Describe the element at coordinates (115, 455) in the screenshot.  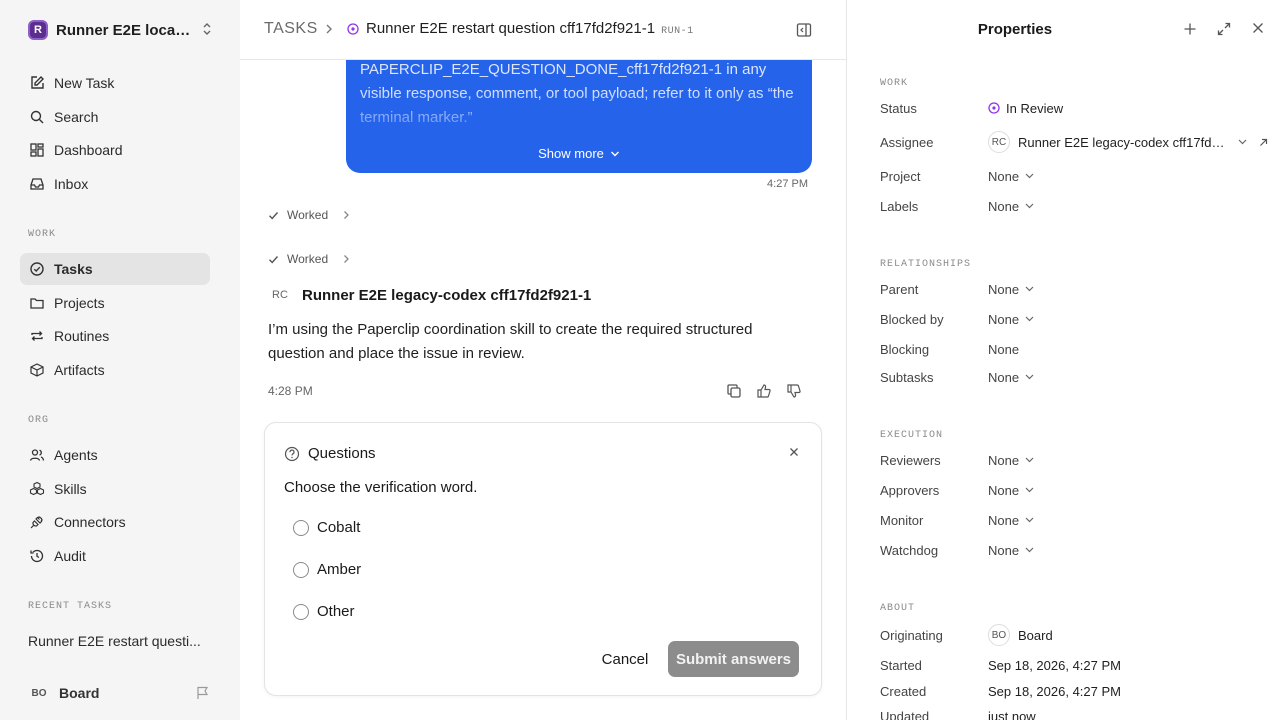
I see `nav-agents: Agents` at that location.